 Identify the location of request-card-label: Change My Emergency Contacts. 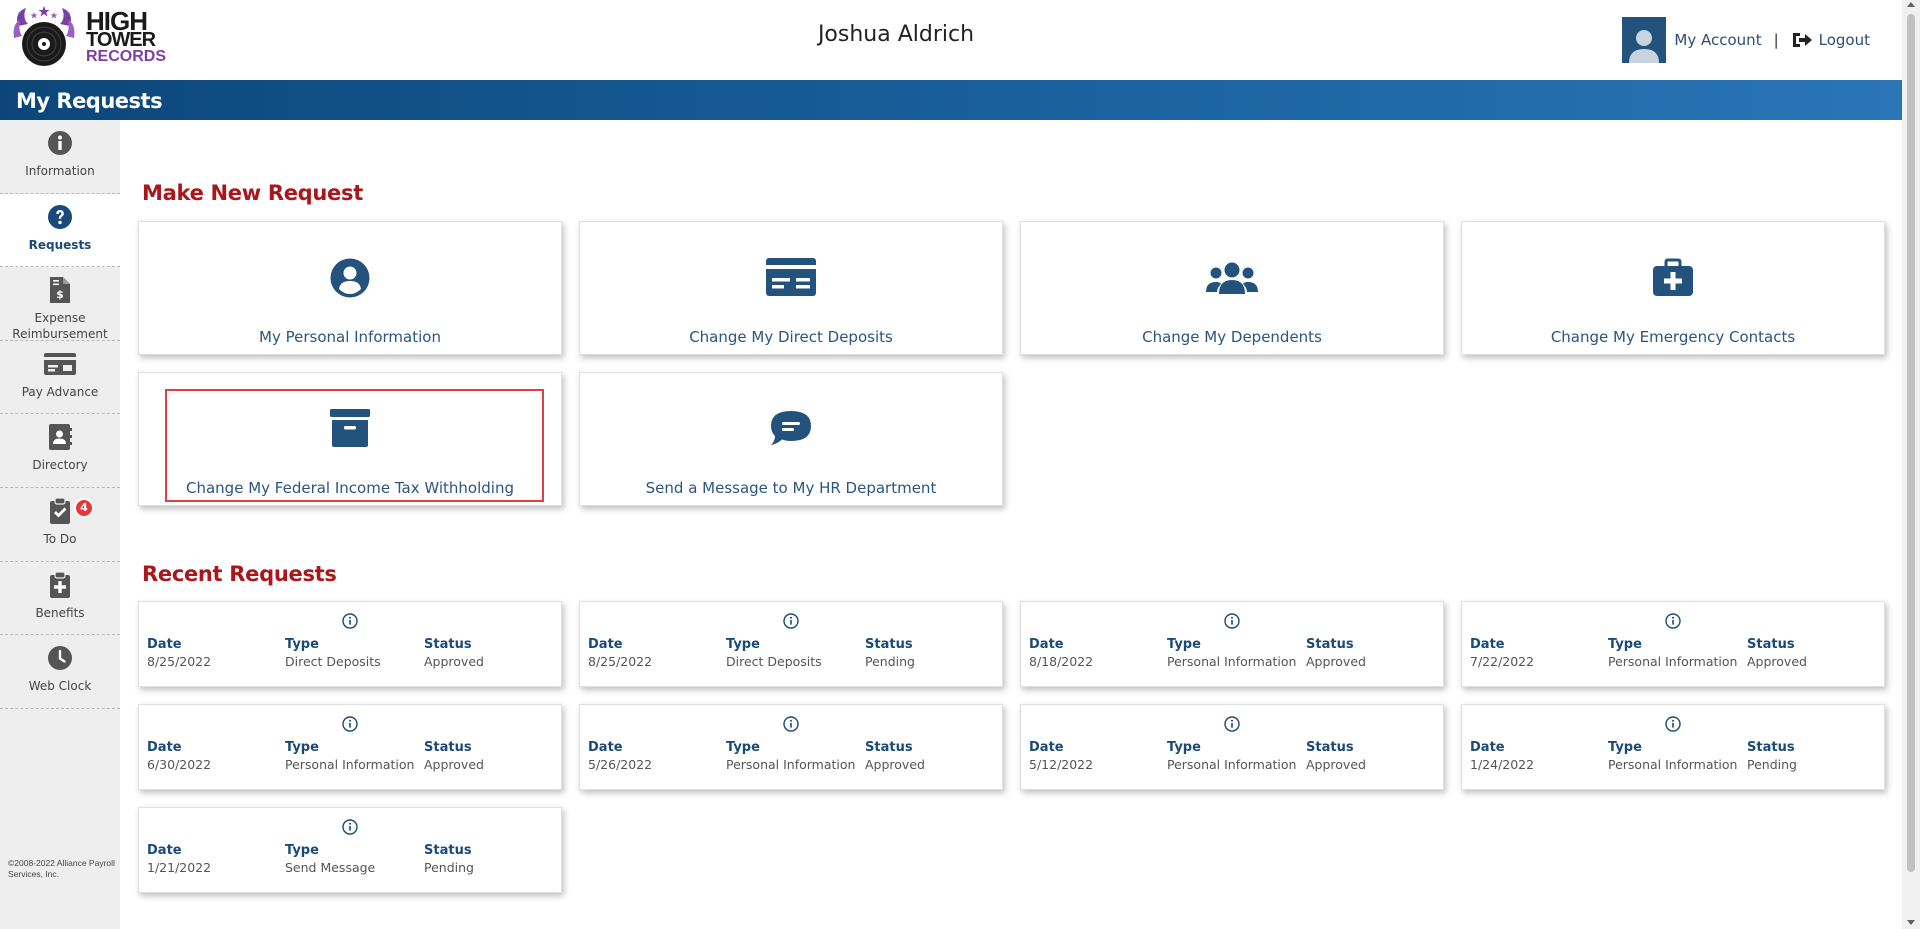
(1673, 337).